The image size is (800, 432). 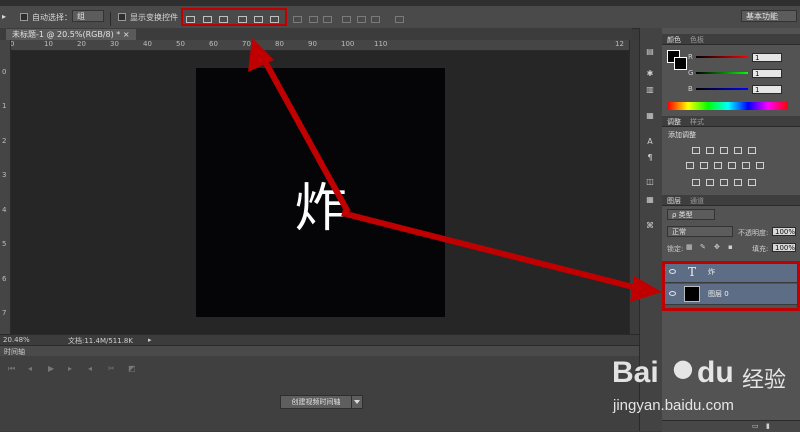 What do you see at coordinates (767, 73) in the screenshot?
I see `green-value-field: 1` at bounding box center [767, 73].